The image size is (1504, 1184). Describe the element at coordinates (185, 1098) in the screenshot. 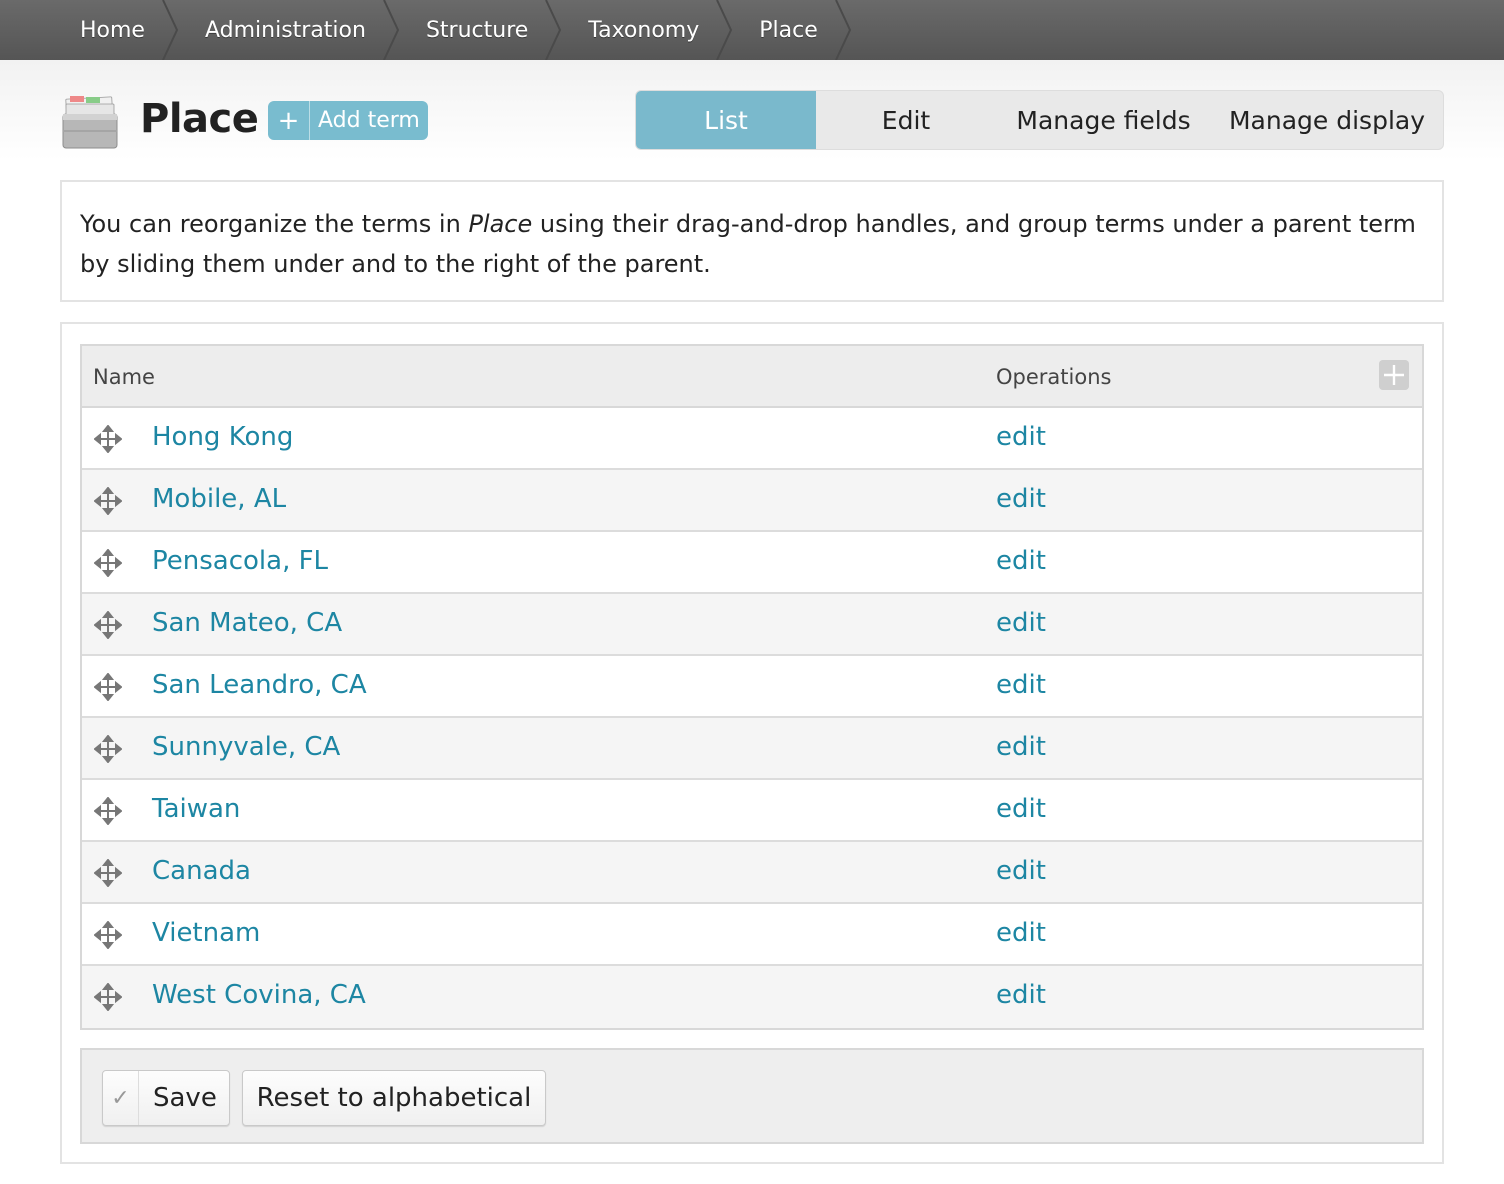

I see `save-label: Save` at that location.